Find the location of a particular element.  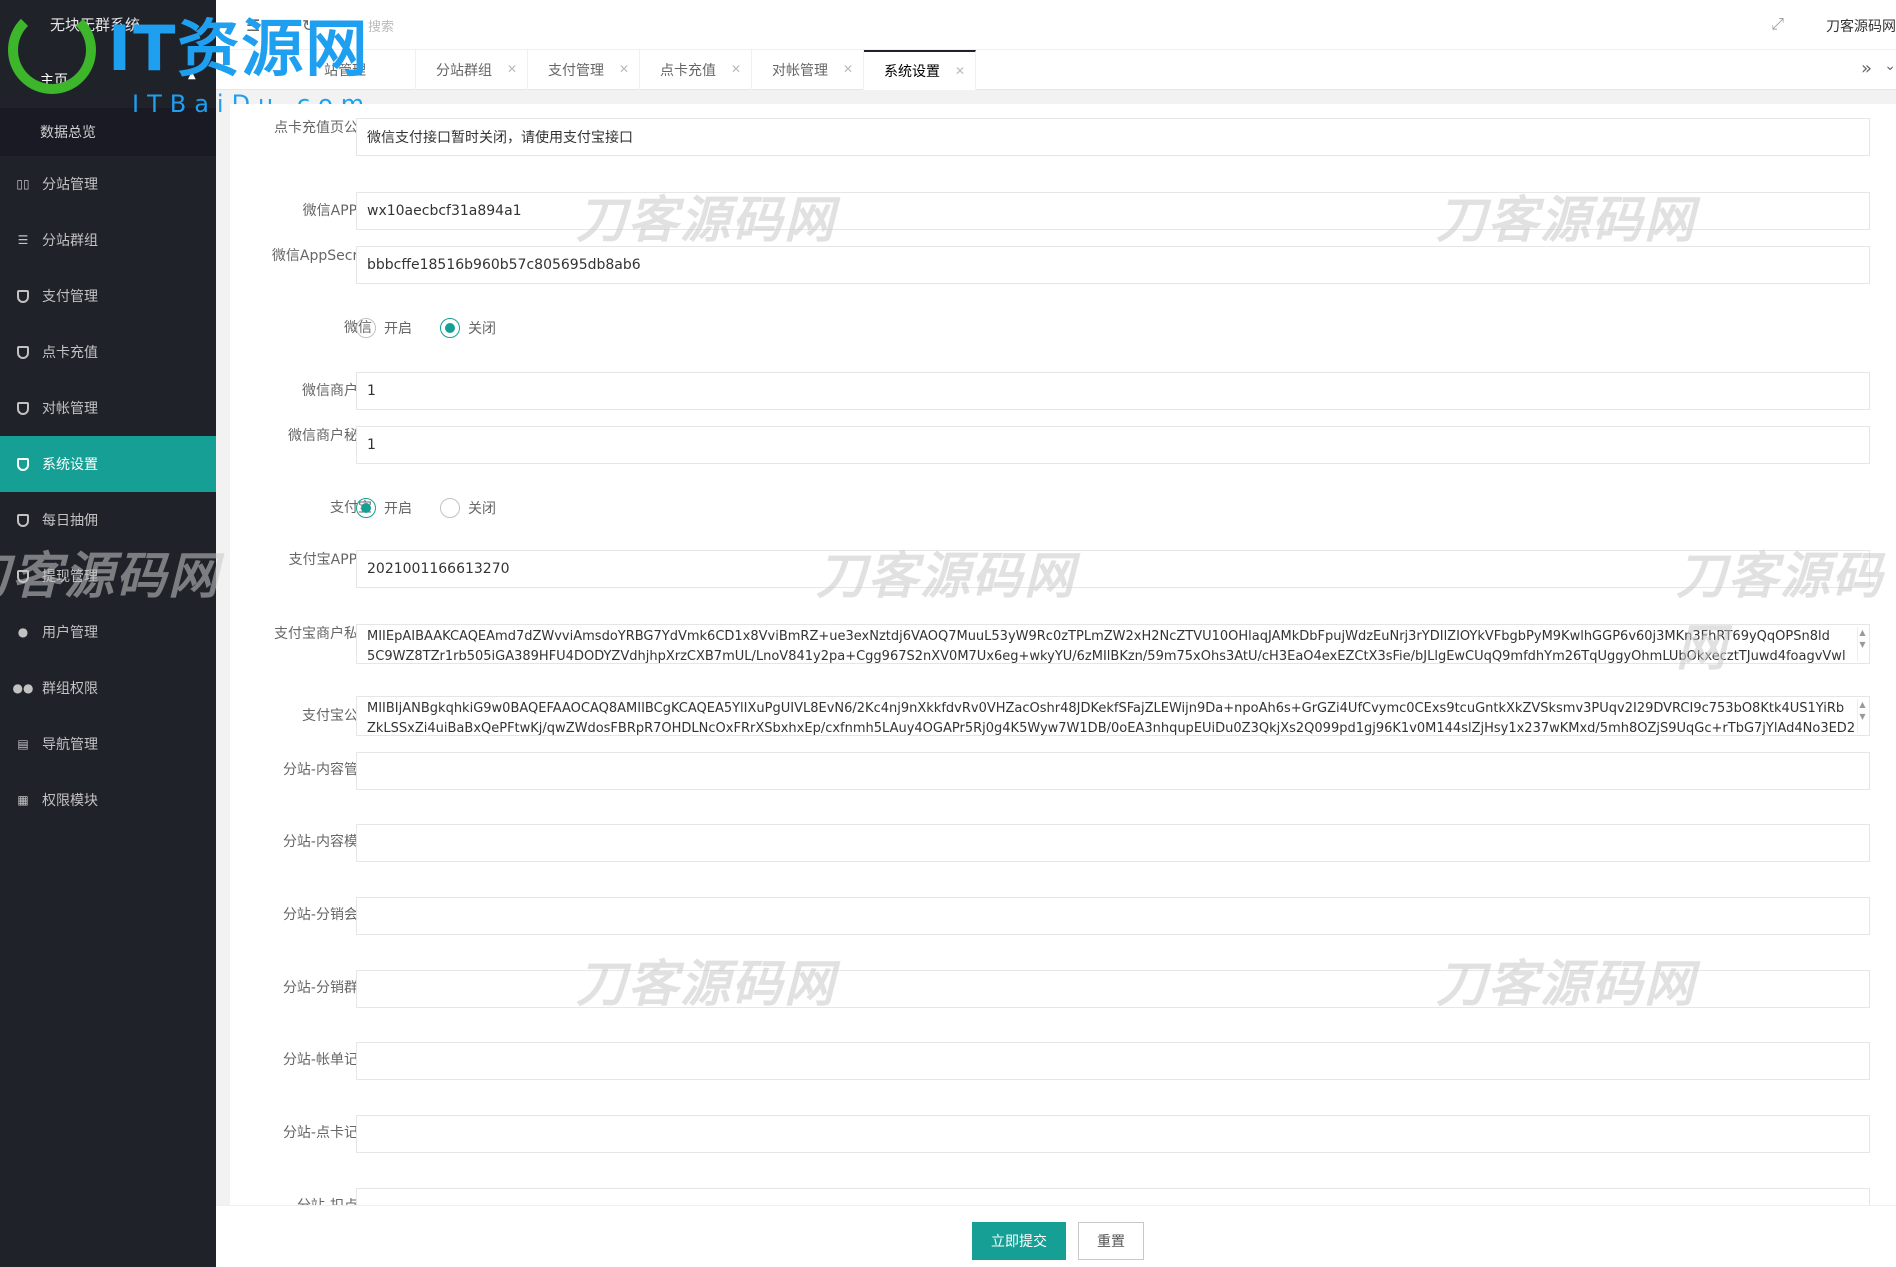

nav-label: 支付管理 is located at coordinates (70, 297).